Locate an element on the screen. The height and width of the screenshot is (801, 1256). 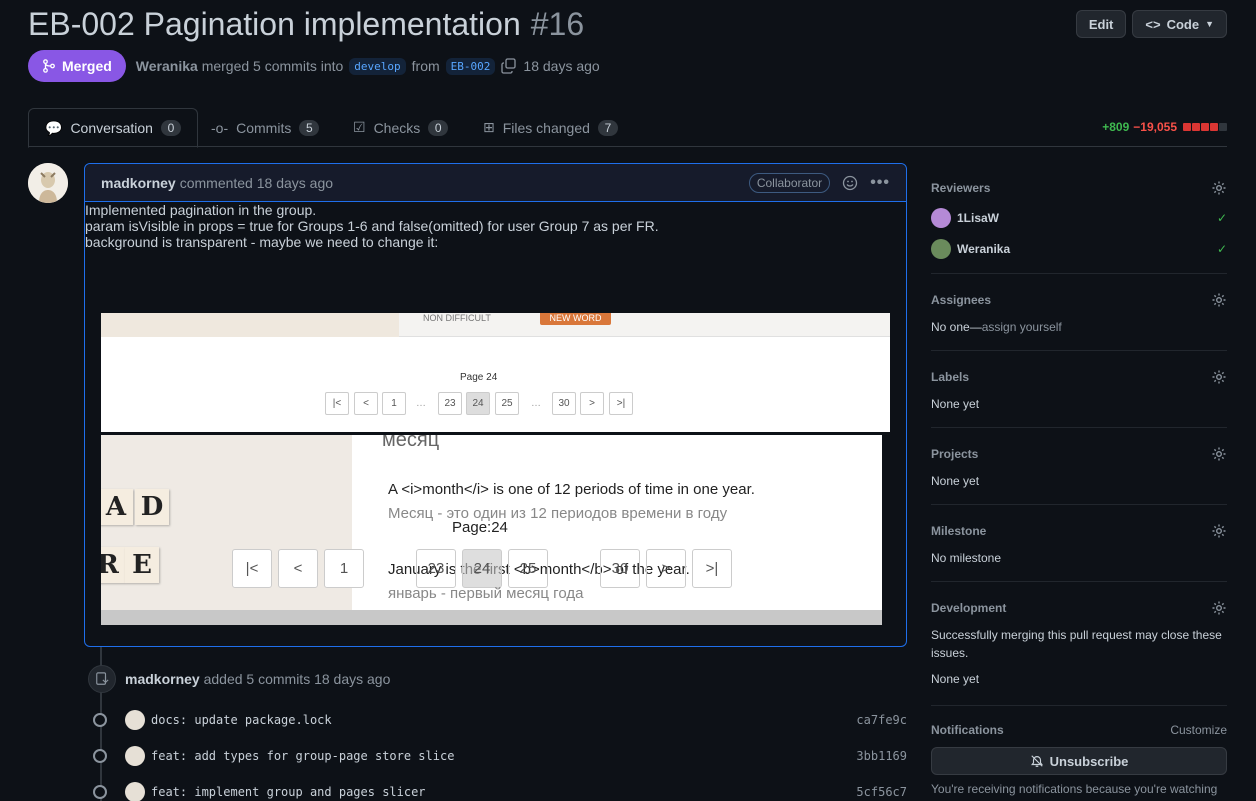
shot1-page-label: Page 24 is located at coordinates (479, 377).